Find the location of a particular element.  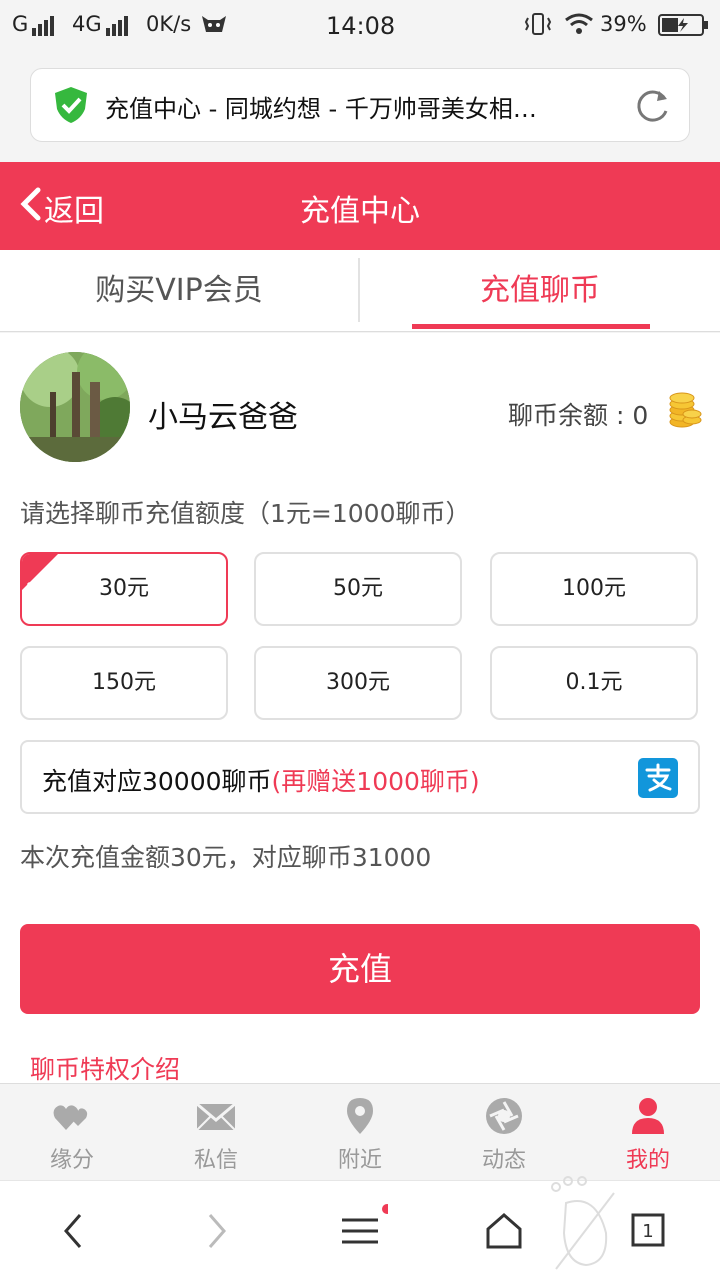

coin-balance: 聊币余额 : 0 is located at coordinates (578, 414).